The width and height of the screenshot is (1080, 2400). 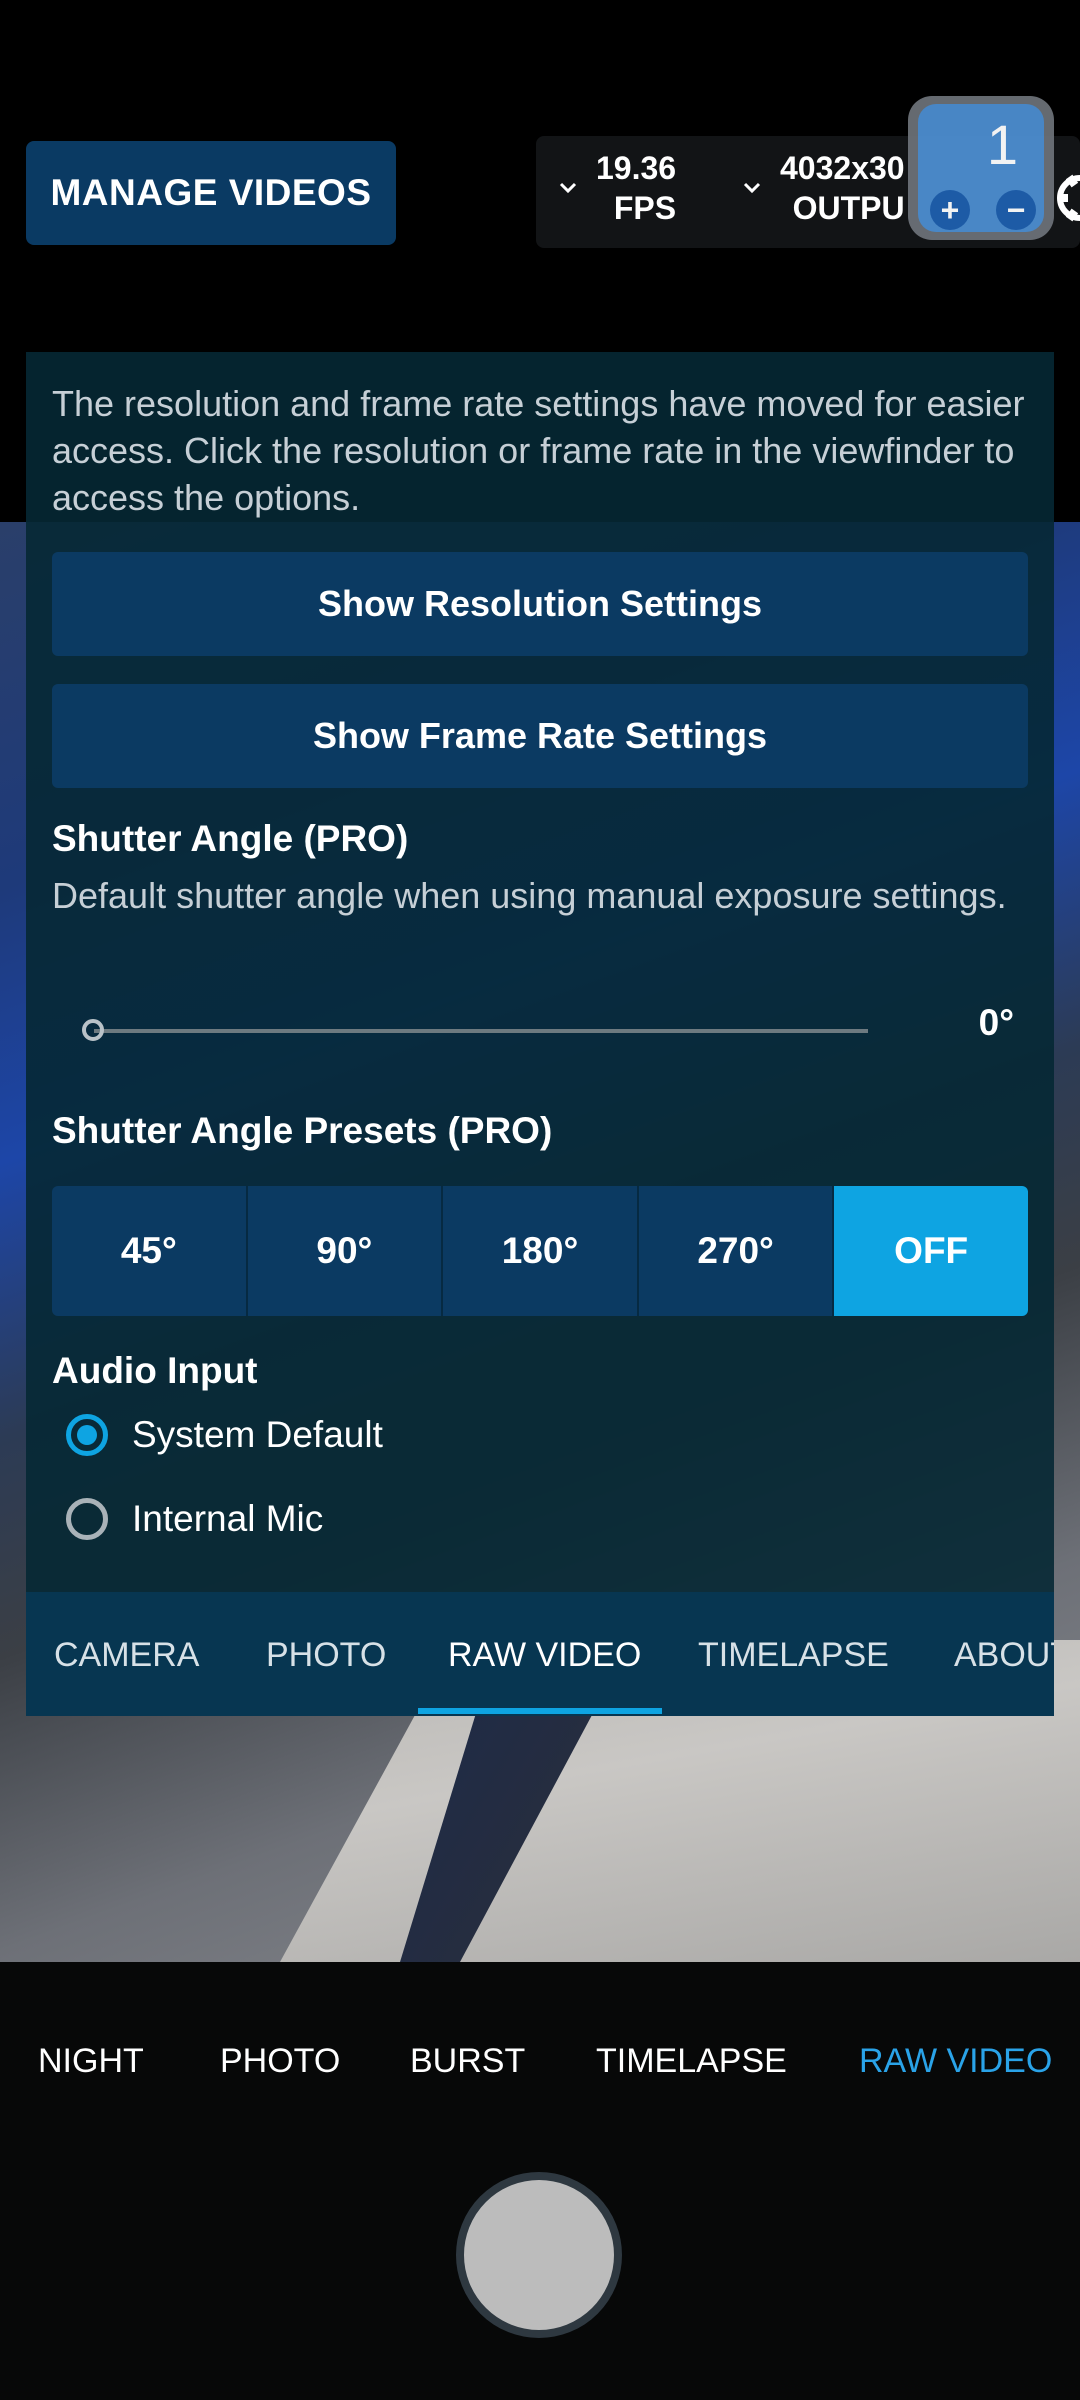 I want to click on counter-display: 1 + −, so click(x=981, y=168).